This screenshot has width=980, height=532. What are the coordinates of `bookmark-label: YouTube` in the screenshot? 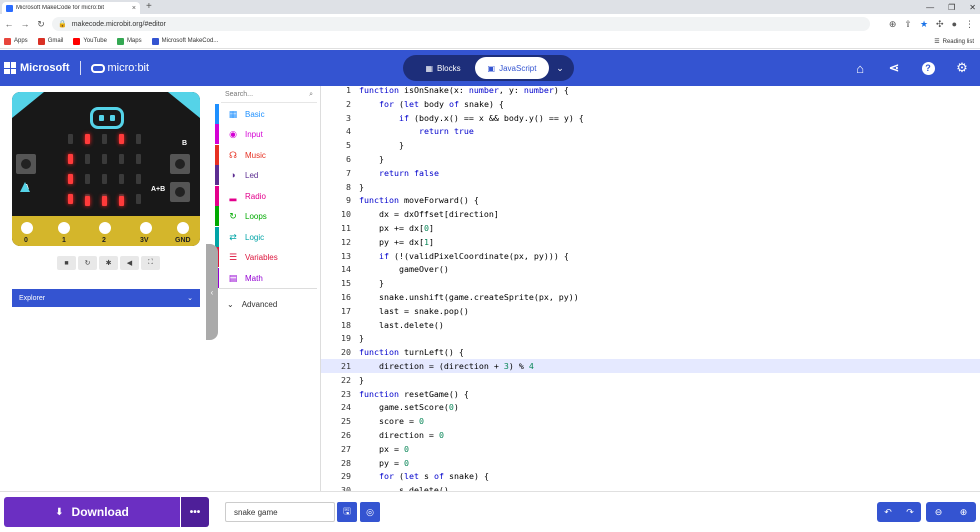 It's located at (95, 41).